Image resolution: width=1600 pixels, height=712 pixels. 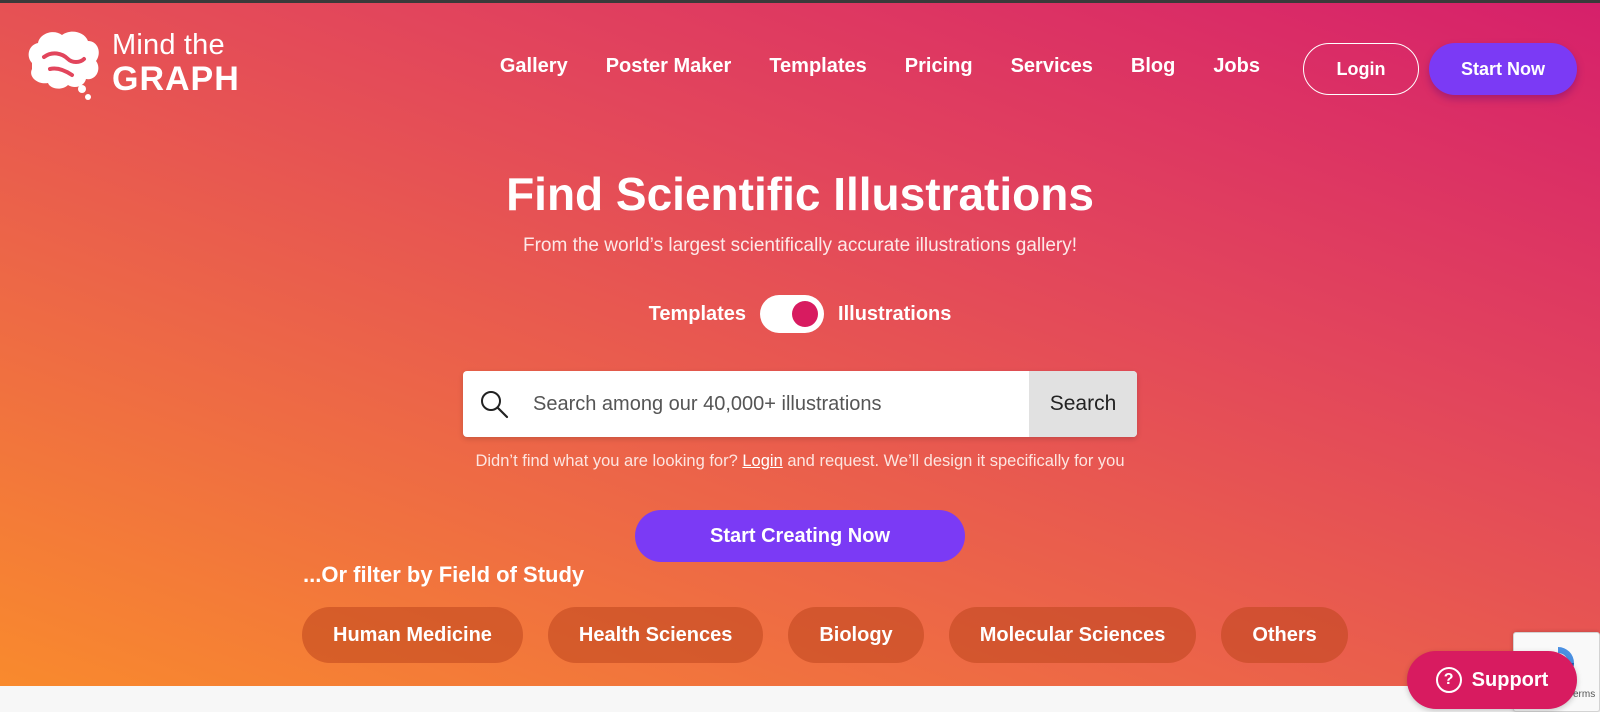 I want to click on page-bottom-strip, so click(x=800, y=699).